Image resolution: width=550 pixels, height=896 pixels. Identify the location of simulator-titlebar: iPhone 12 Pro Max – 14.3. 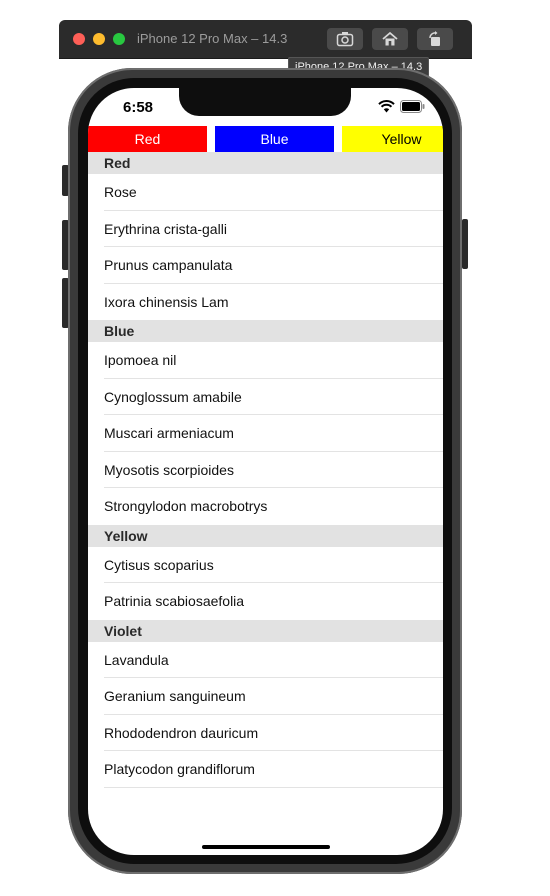
(265, 39).